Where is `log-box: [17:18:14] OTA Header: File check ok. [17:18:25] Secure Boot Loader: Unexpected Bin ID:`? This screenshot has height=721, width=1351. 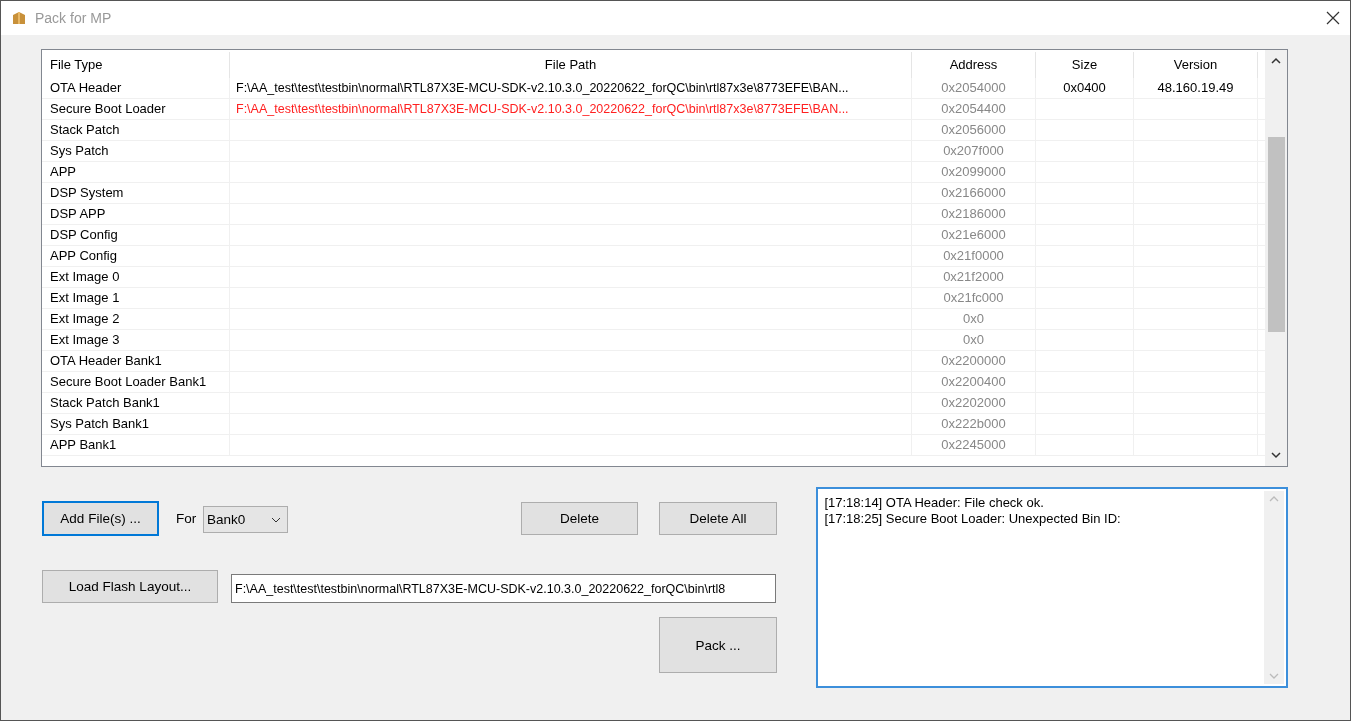
log-box: [17:18:14] OTA Header: File check ok. [17:18:25] Secure Boot Loader: Unexpected Bin ID: is located at coordinates (1052, 587).